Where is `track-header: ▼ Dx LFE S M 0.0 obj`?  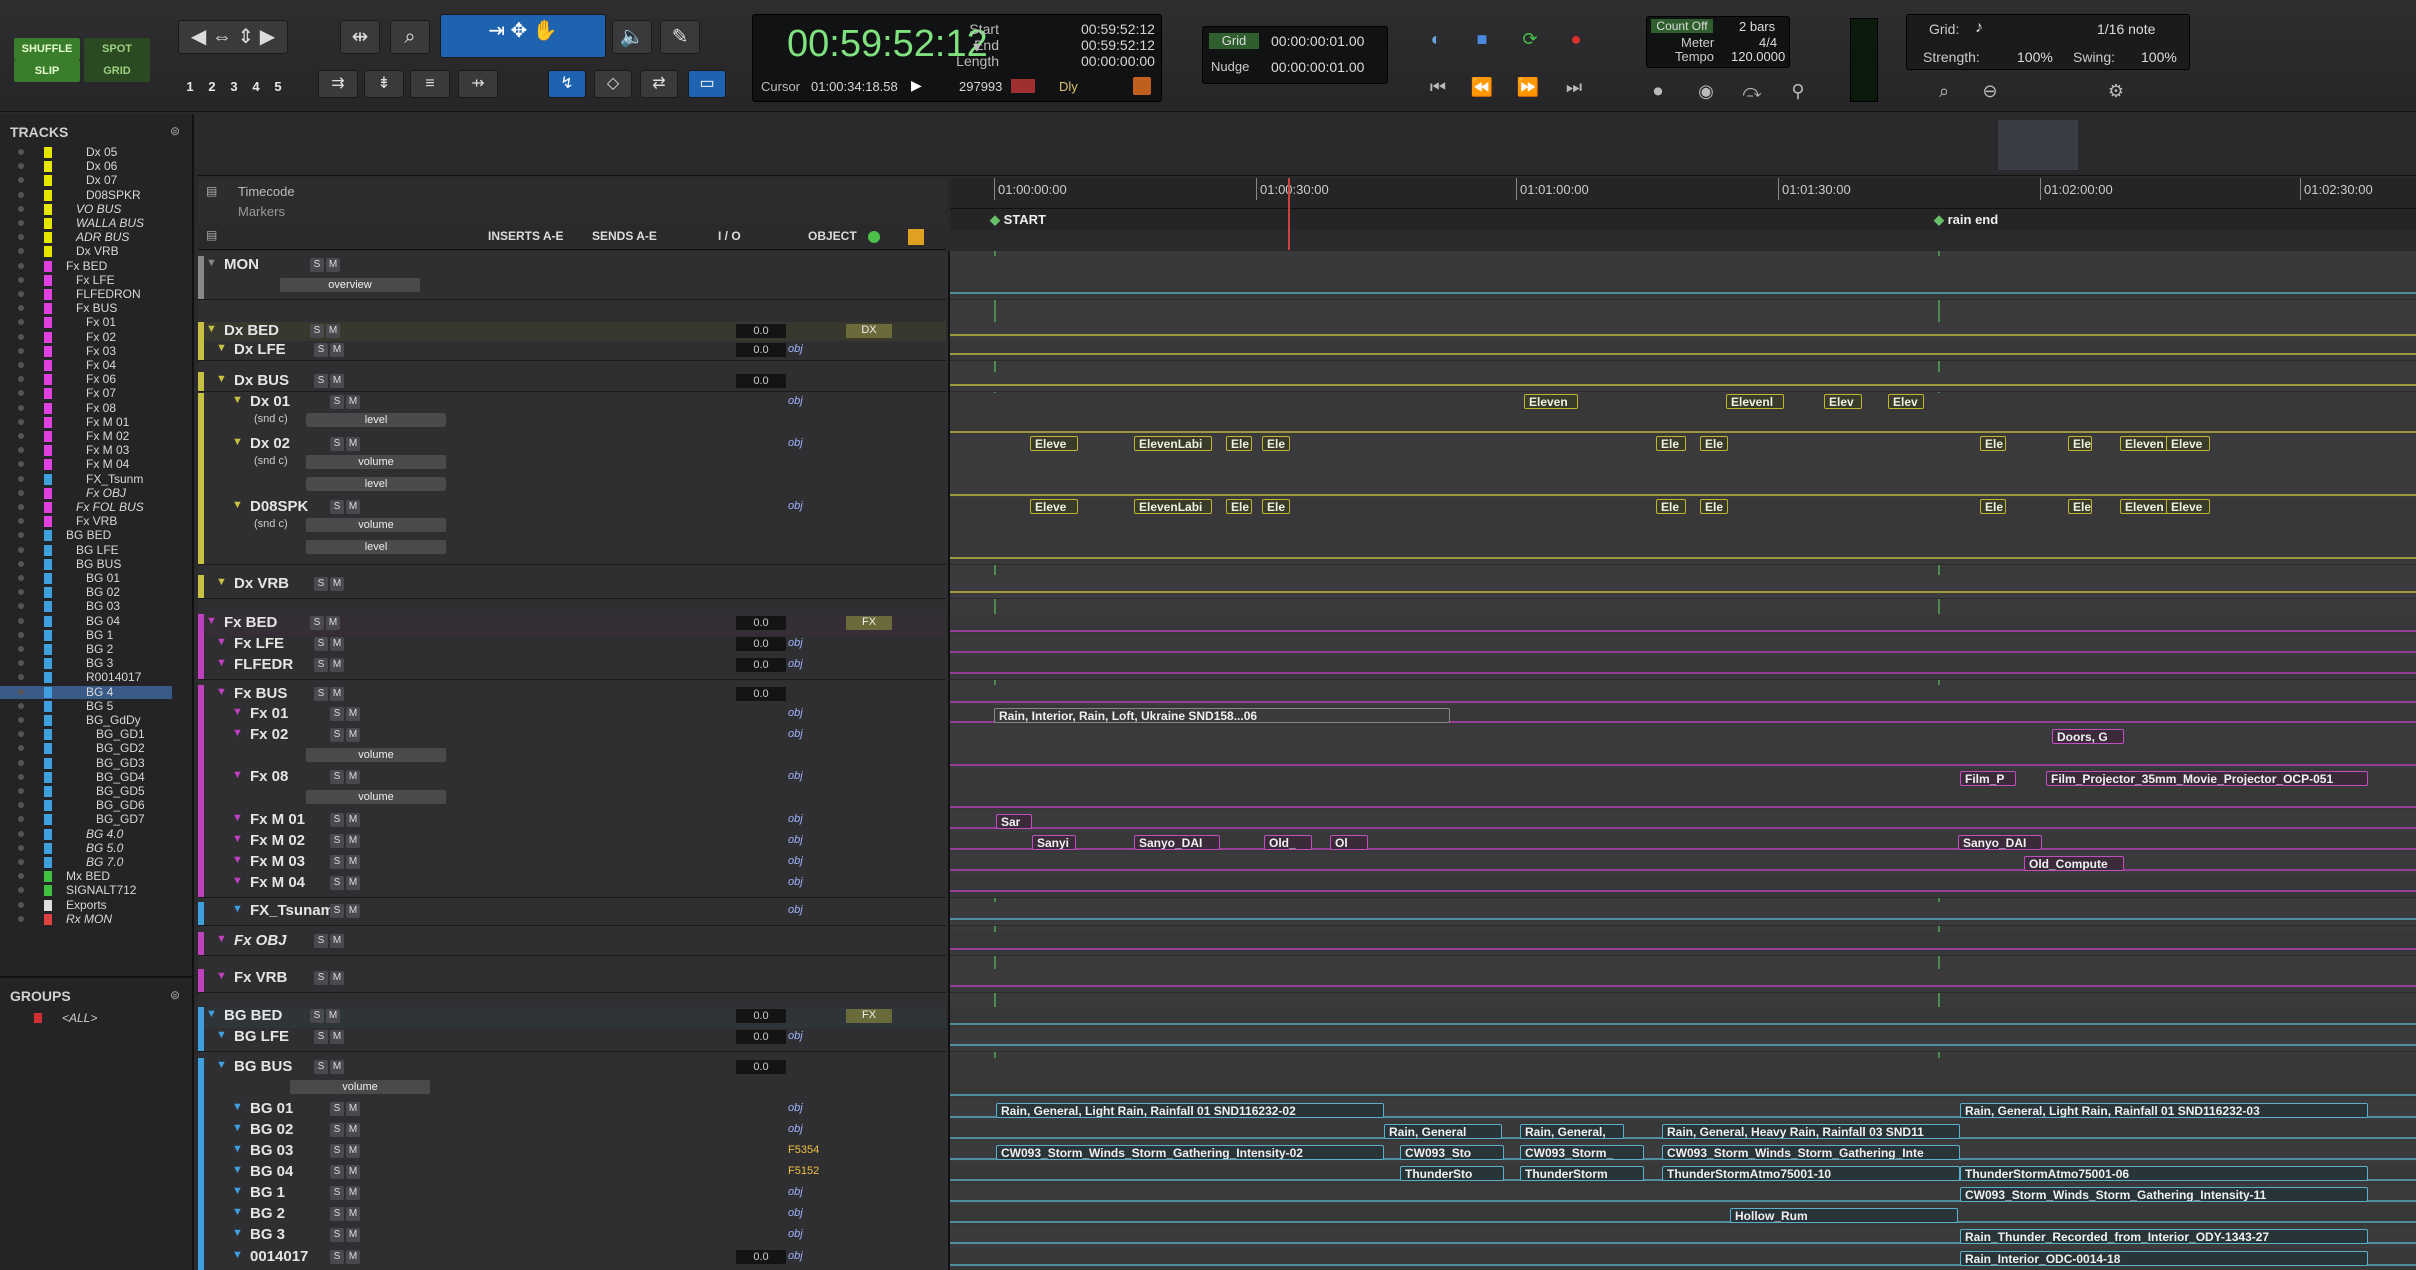
track-header: ▼ Dx LFE S M 0.0 obj is located at coordinates (572, 351).